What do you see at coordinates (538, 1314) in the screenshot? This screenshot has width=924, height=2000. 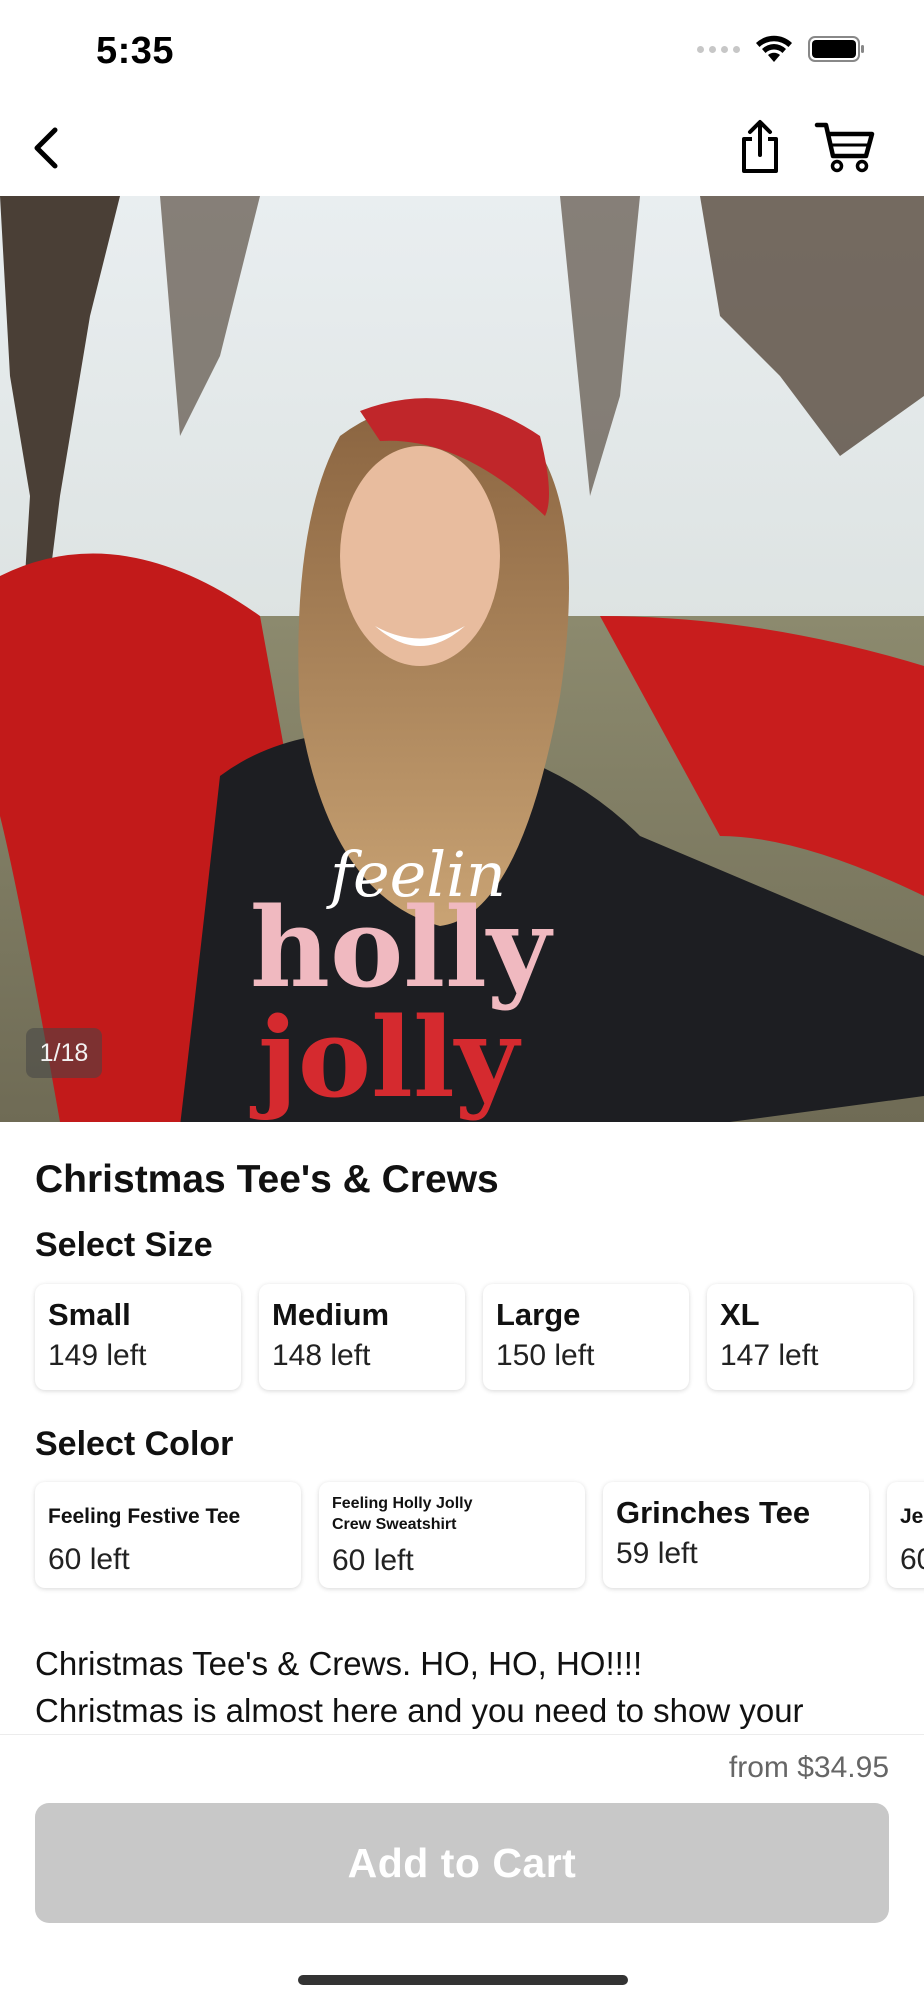 I see `size-option-name: Large` at bounding box center [538, 1314].